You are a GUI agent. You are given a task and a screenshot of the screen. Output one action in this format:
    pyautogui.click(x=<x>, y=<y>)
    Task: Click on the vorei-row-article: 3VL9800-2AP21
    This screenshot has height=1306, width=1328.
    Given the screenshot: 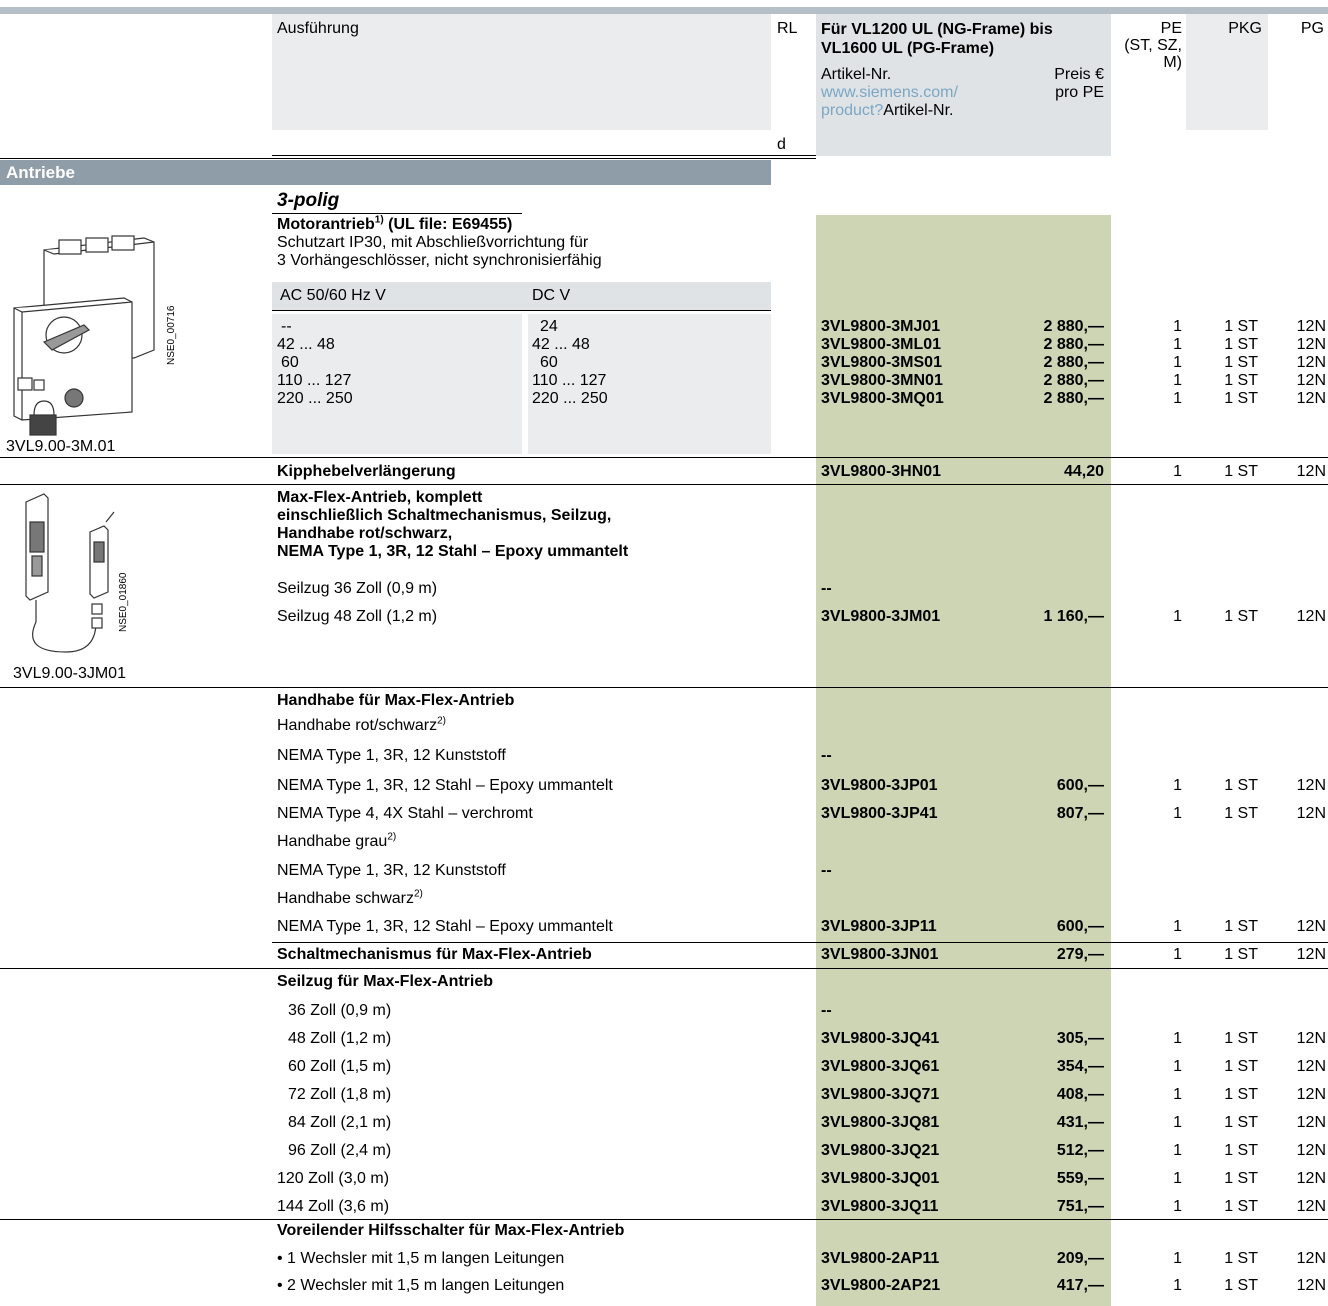 What is the action you would take?
    pyautogui.click(x=881, y=1285)
    